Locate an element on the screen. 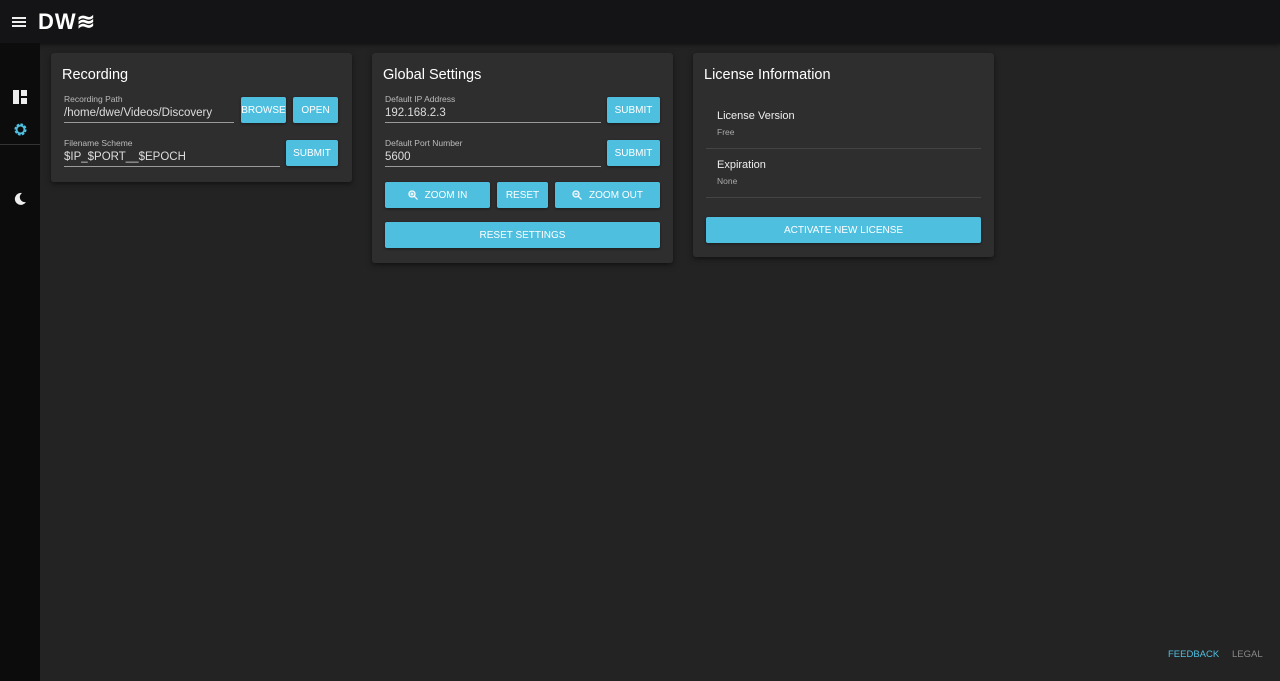 The width and height of the screenshot is (1280, 681). item-title: License Version is located at coordinates (756, 116).